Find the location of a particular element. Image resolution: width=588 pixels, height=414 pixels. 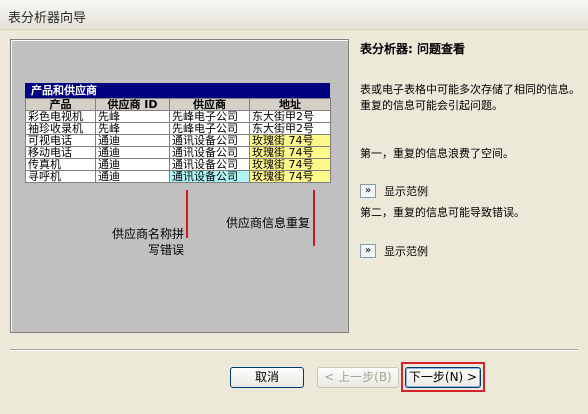

cancel-button: 取消 is located at coordinates (267, 377).